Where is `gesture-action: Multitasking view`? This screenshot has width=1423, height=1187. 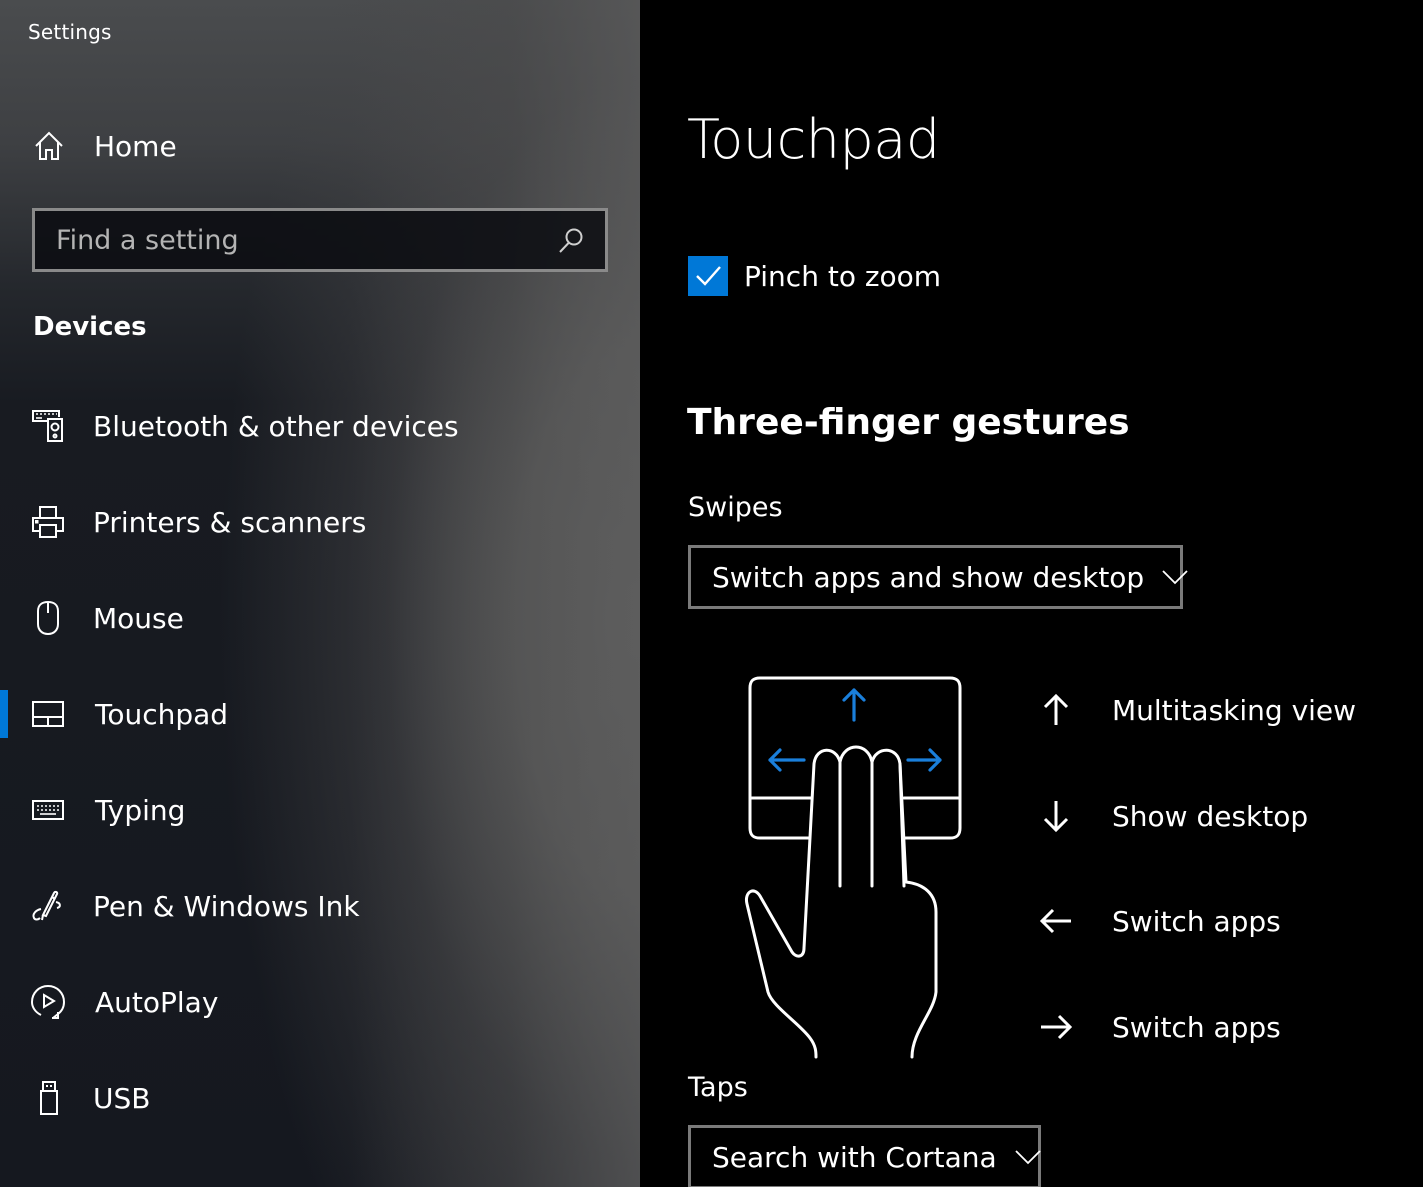
gesture-action: Multitasking view is located at coordinates (1234, 710).